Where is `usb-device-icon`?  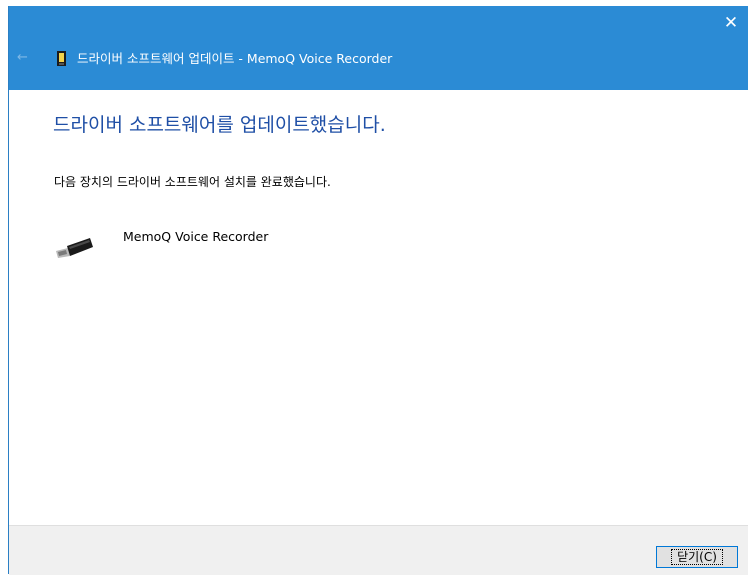 usb-device-icon is located at coordinates (74, 248).